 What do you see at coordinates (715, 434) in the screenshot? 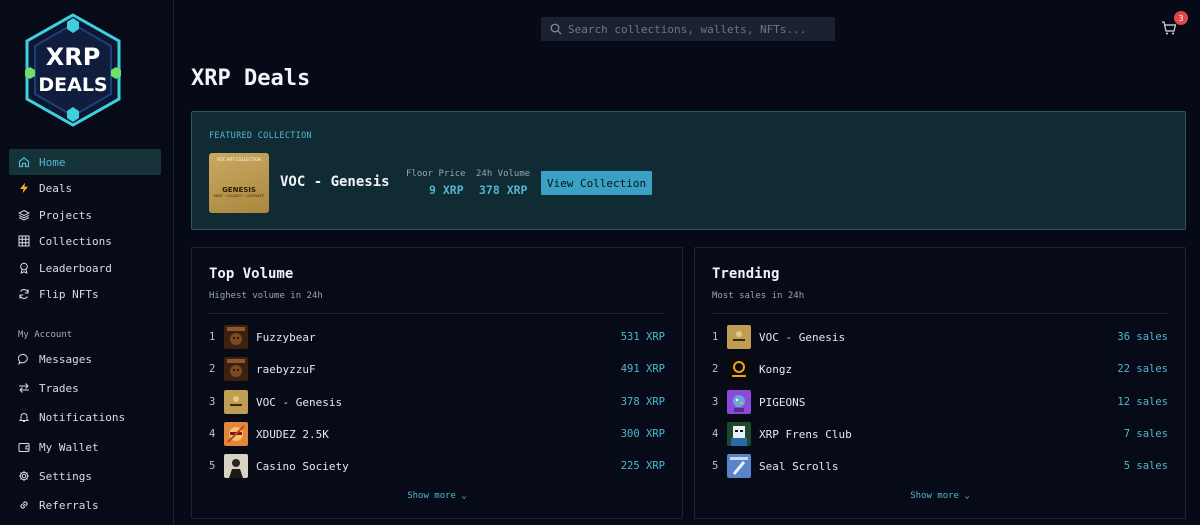
I see `rank: 4` at bounding box center [715, 434].